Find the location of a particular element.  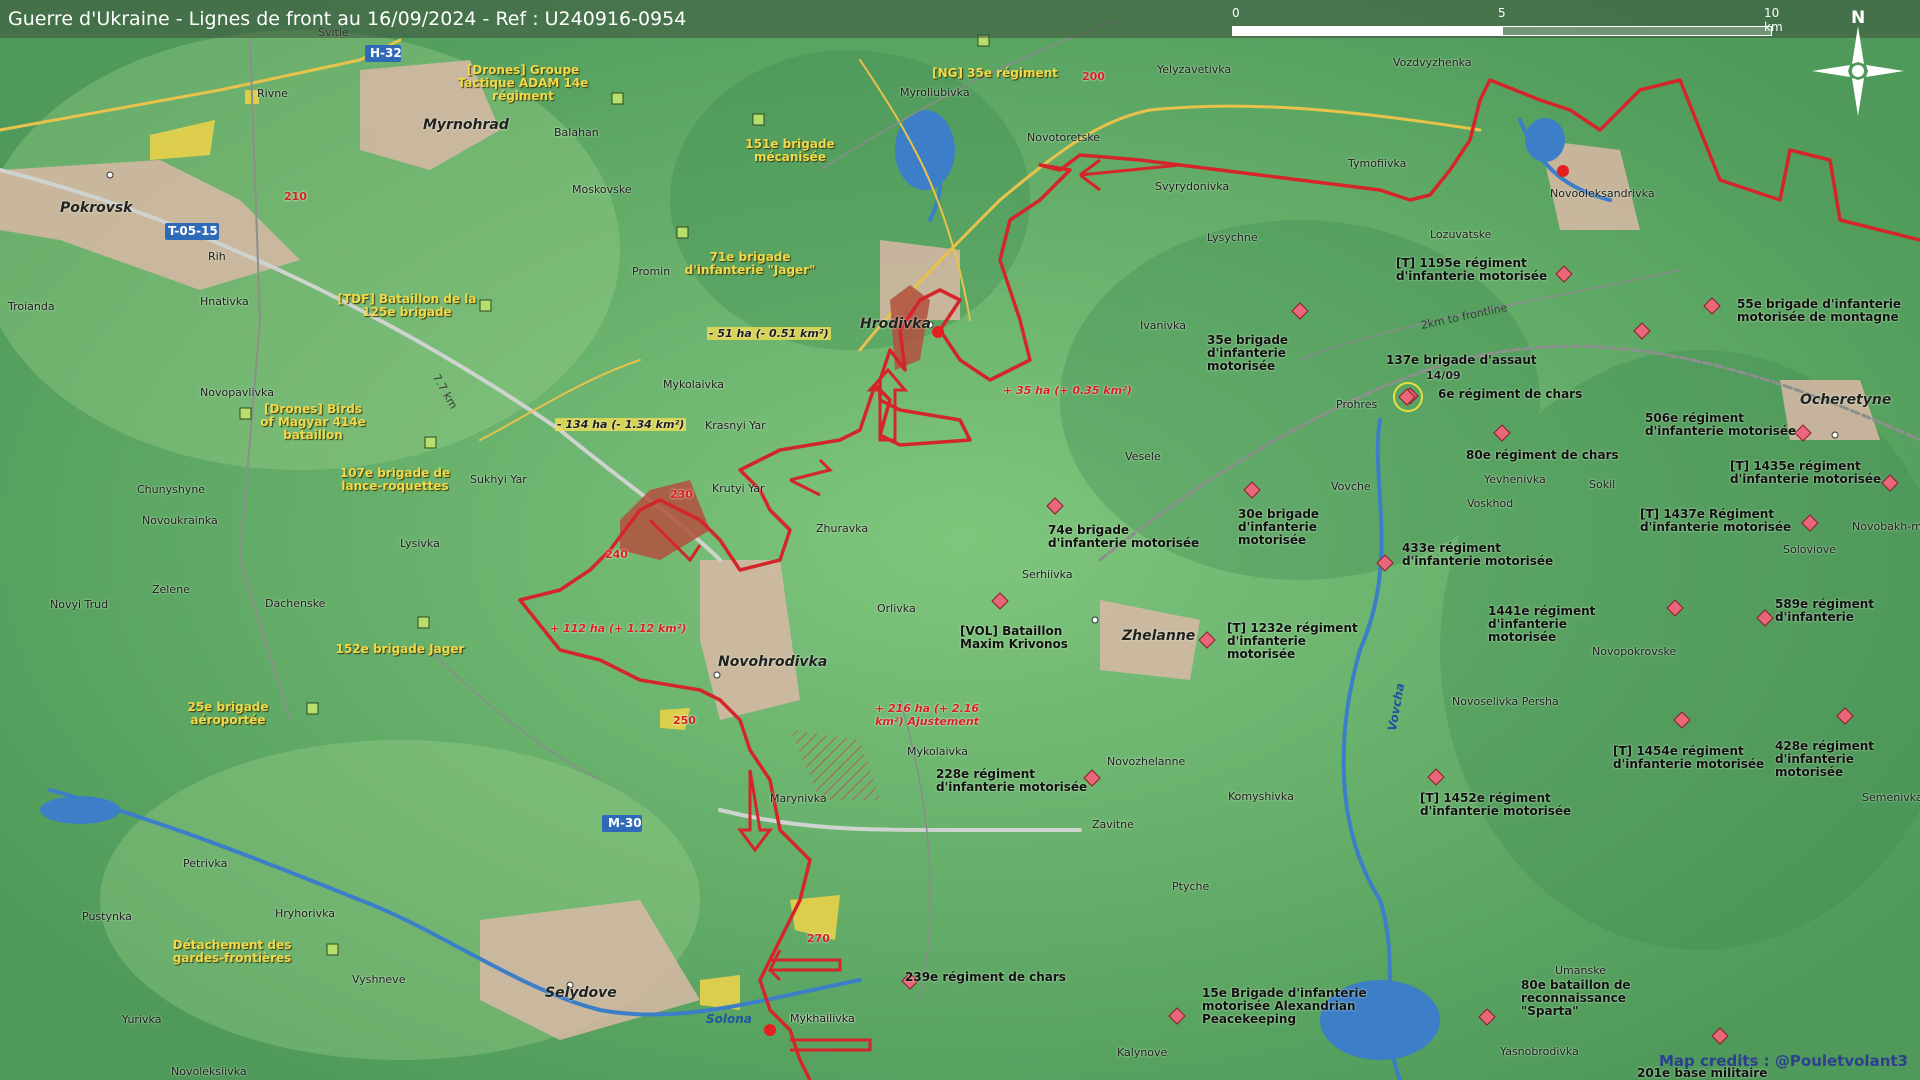

scale-label-start: 0 is located at coordinates (1236, 13).